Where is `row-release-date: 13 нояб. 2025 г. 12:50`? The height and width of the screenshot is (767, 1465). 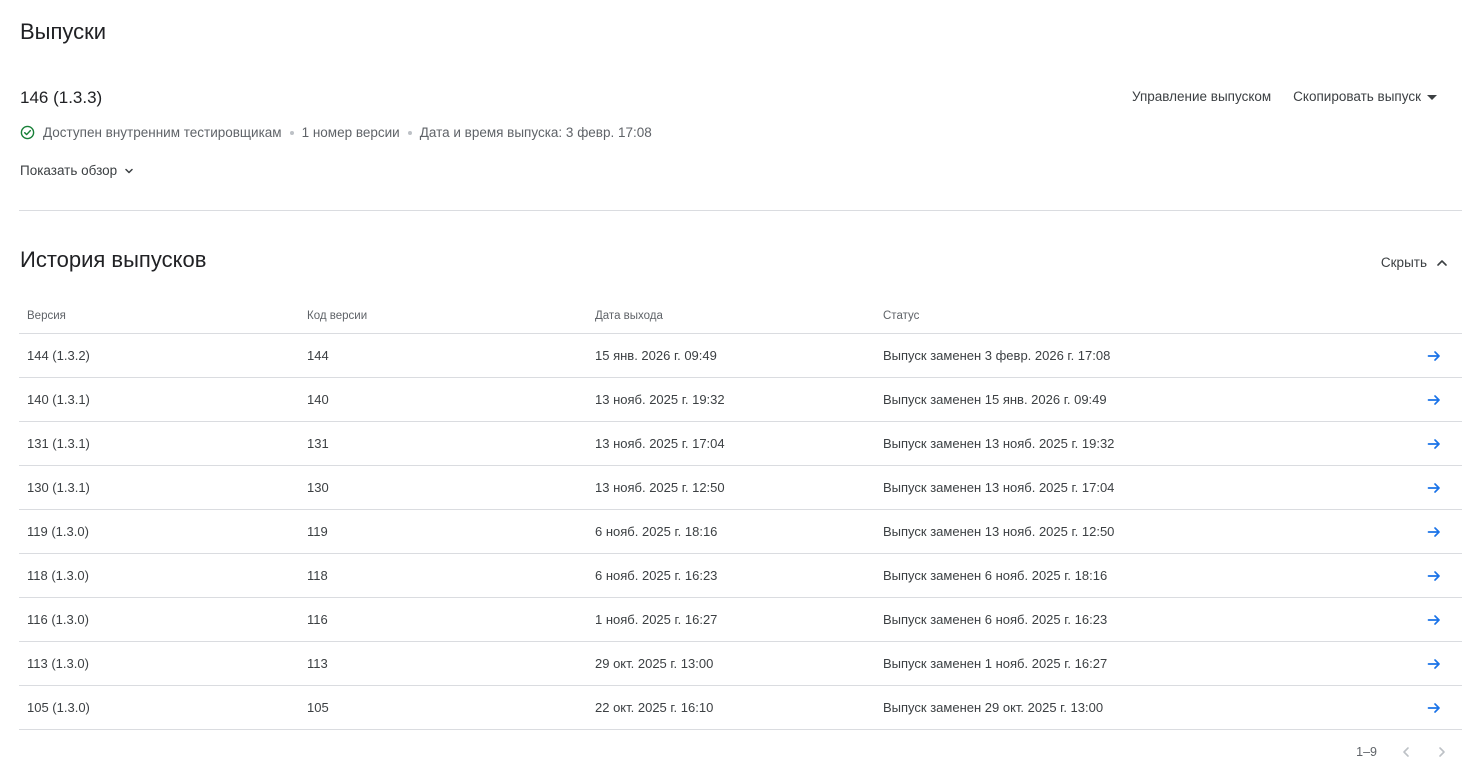 row-release-date: 13 нояб. 2025 г. 12:50 is located at coordinates (660, 487).